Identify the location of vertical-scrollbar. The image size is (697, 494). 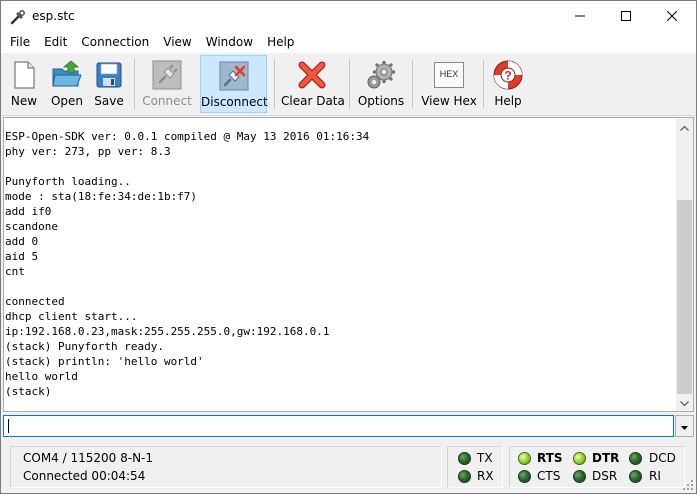
(684, 264).